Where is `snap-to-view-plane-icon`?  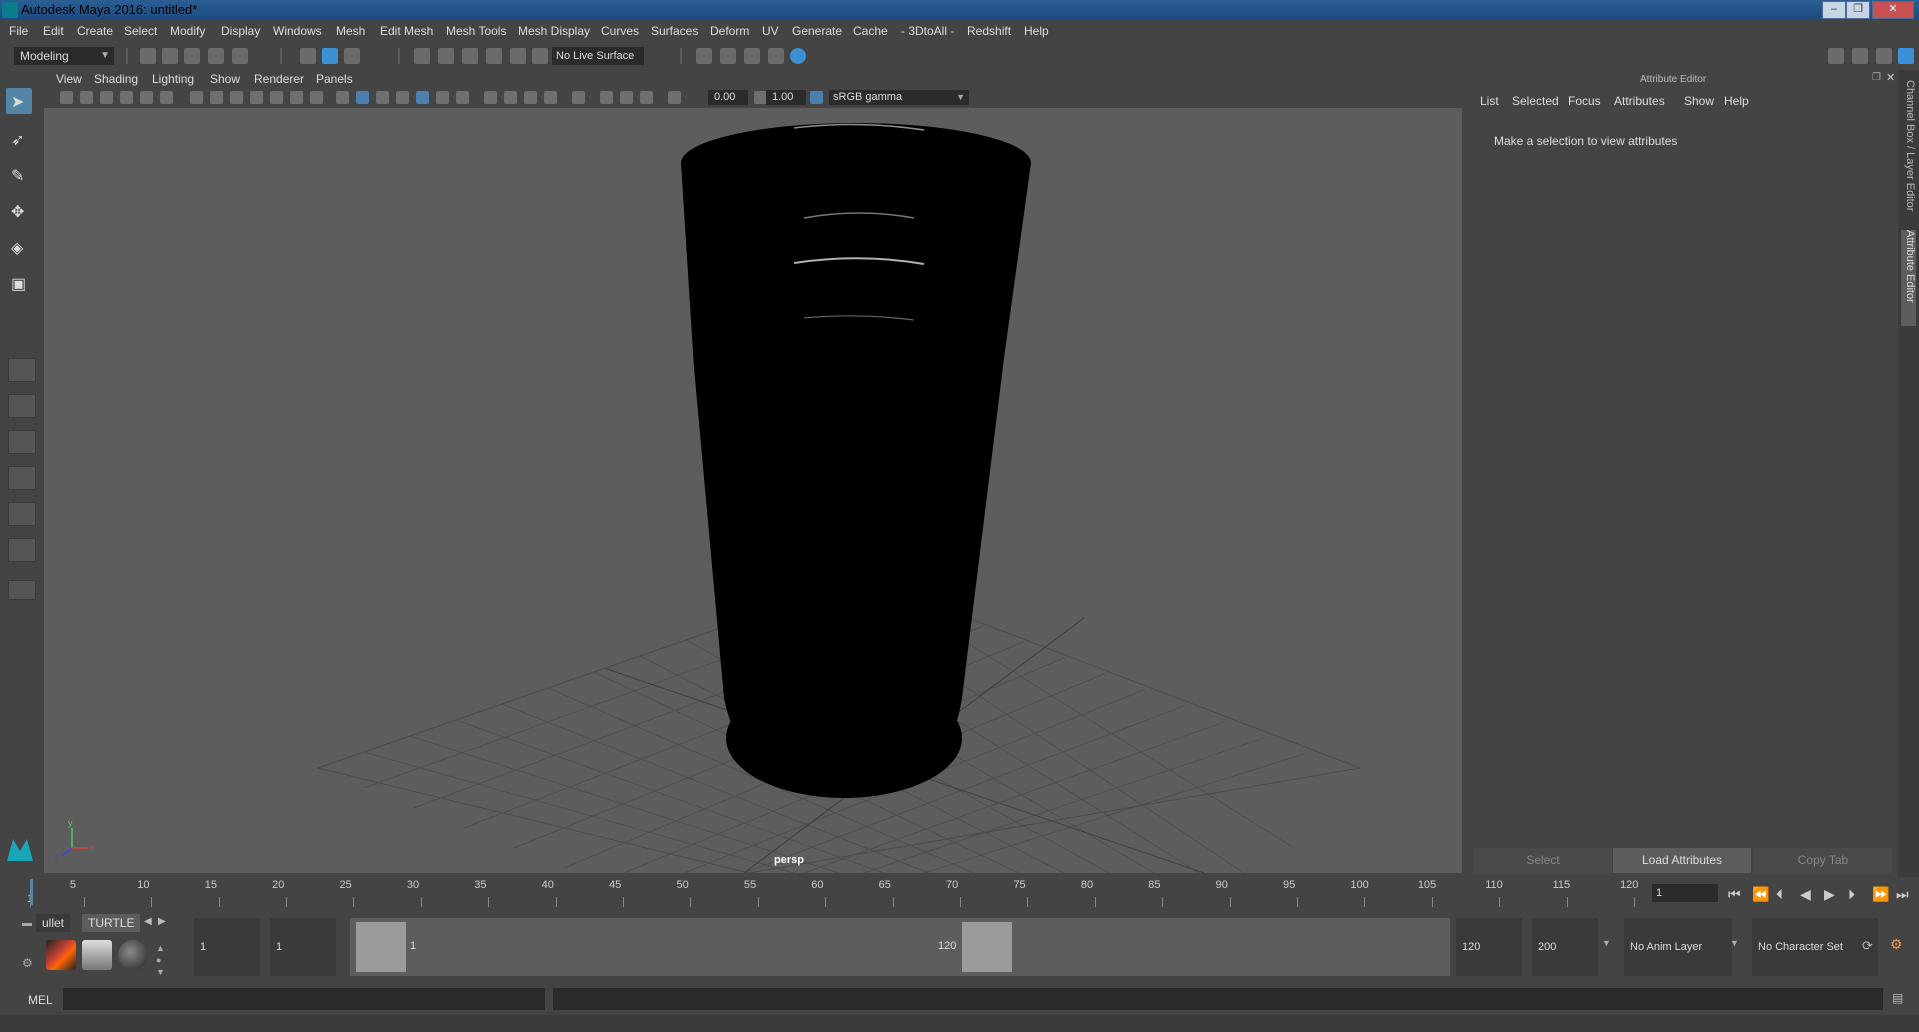 snap-to-view-plane-icon is located at coordinates (494, 56).